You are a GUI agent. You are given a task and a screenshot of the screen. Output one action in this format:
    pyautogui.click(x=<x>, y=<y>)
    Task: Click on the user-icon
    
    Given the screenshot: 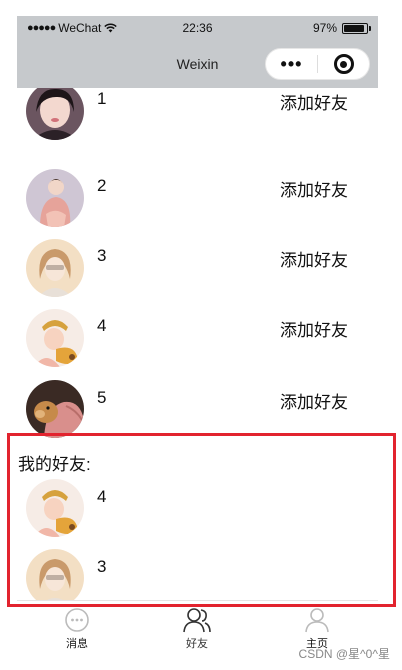 What is the action you would take?
    pyautogui.click(x=317, y=620)
    